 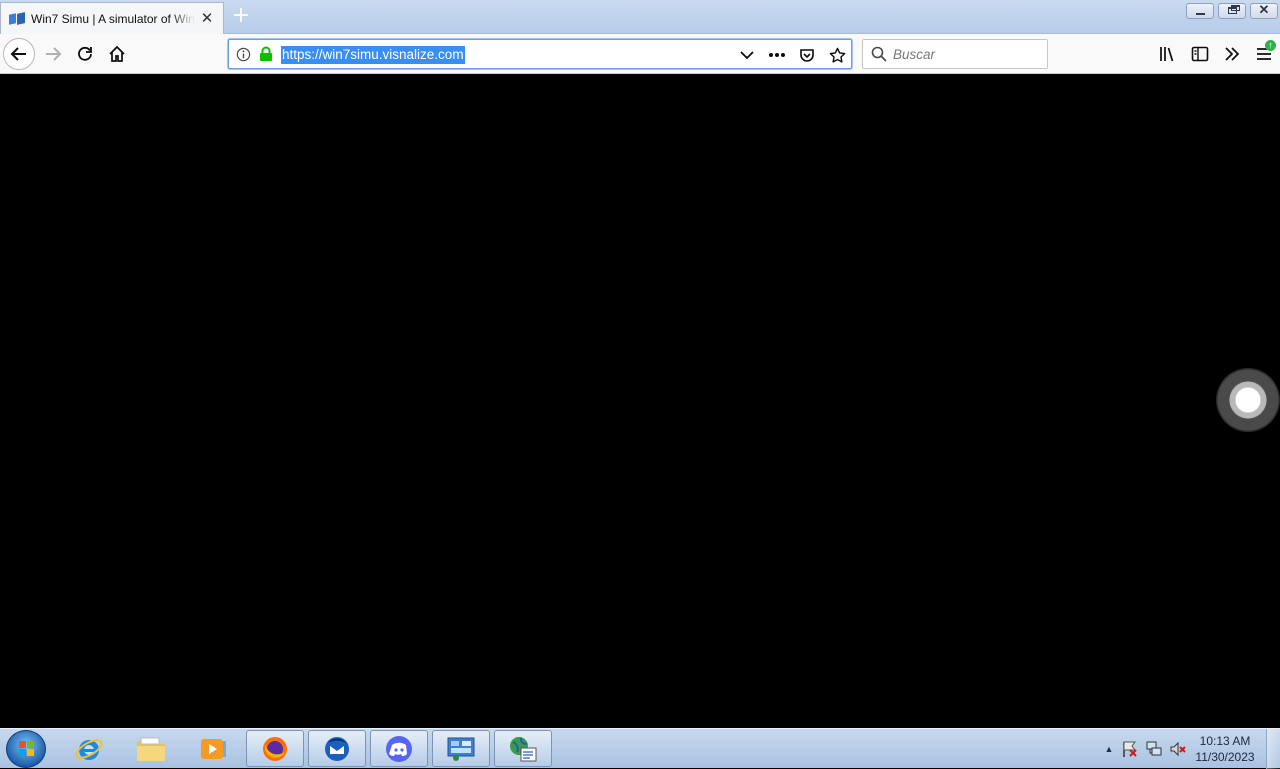 I want to click on network-globe-icon, so click(x=523, y=748).